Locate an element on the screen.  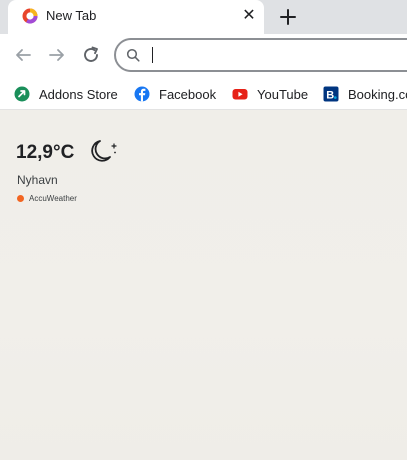
bookmark-addons-store: Addons Store is located at coordinates (66, 94).